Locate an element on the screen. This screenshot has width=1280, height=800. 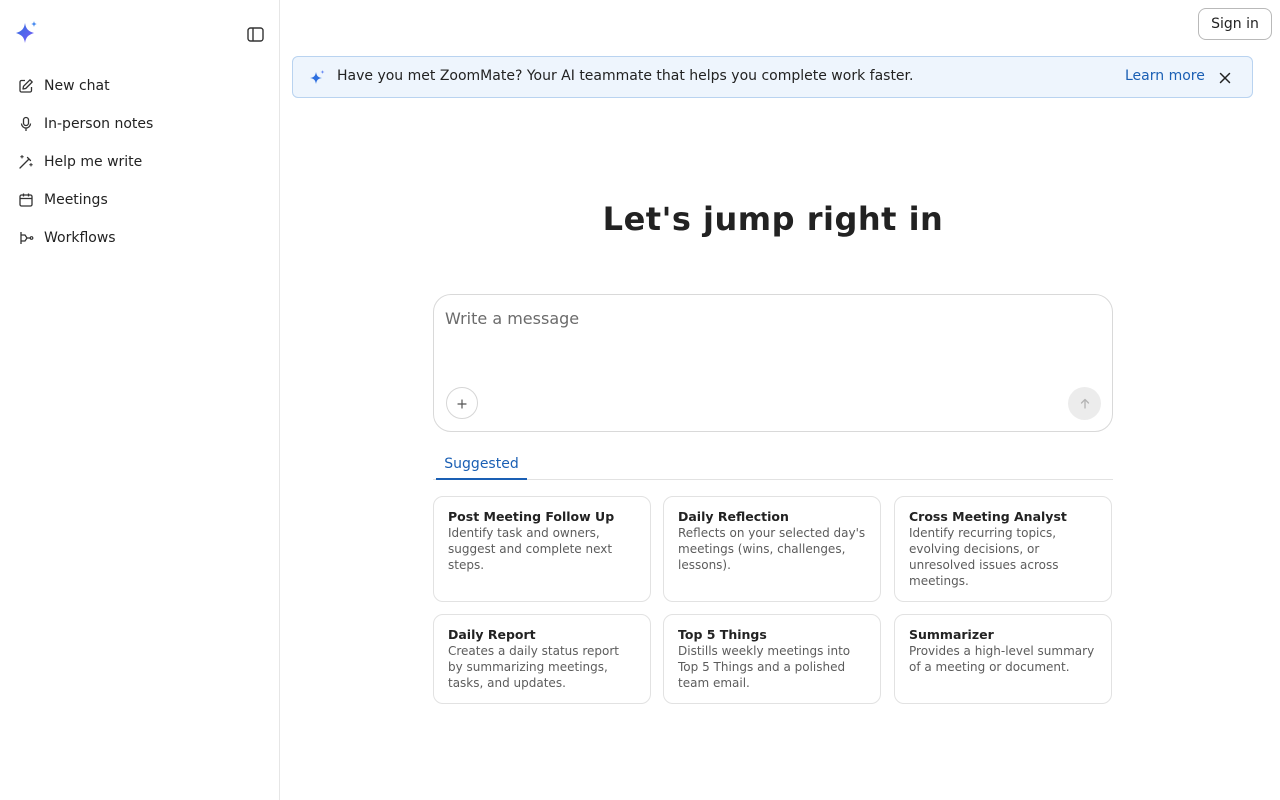
card-title: Cross Meeting Analyst is located at coordinates (988, 516).